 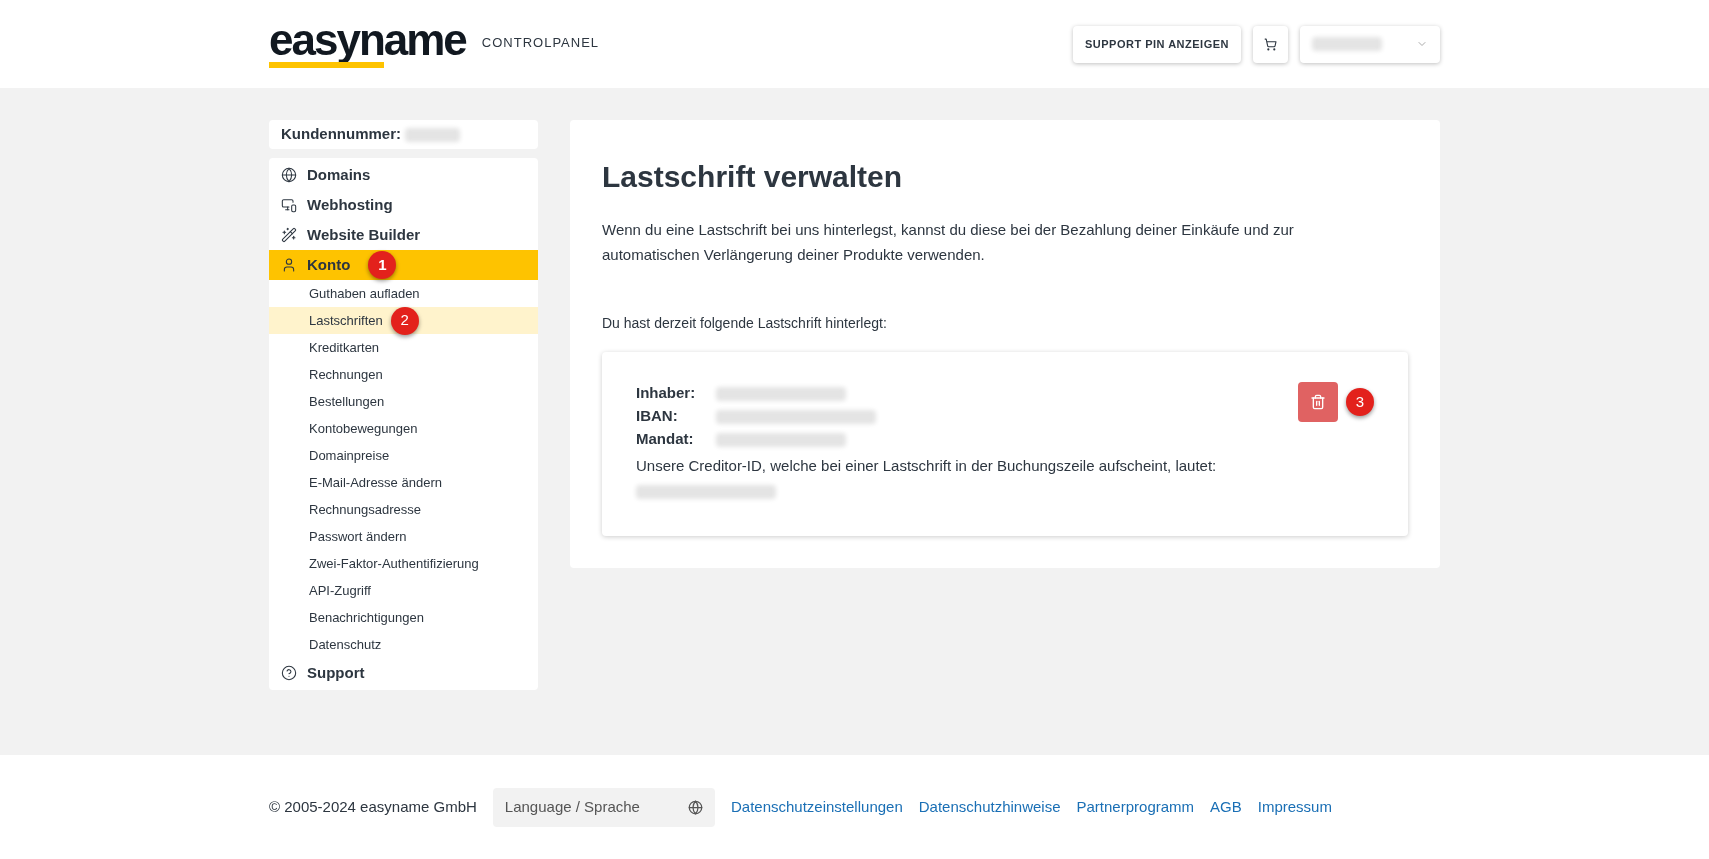 I want to click on submenu-item: Zwei-Faktor-Authentifizierung, so click(x=403, y=563).